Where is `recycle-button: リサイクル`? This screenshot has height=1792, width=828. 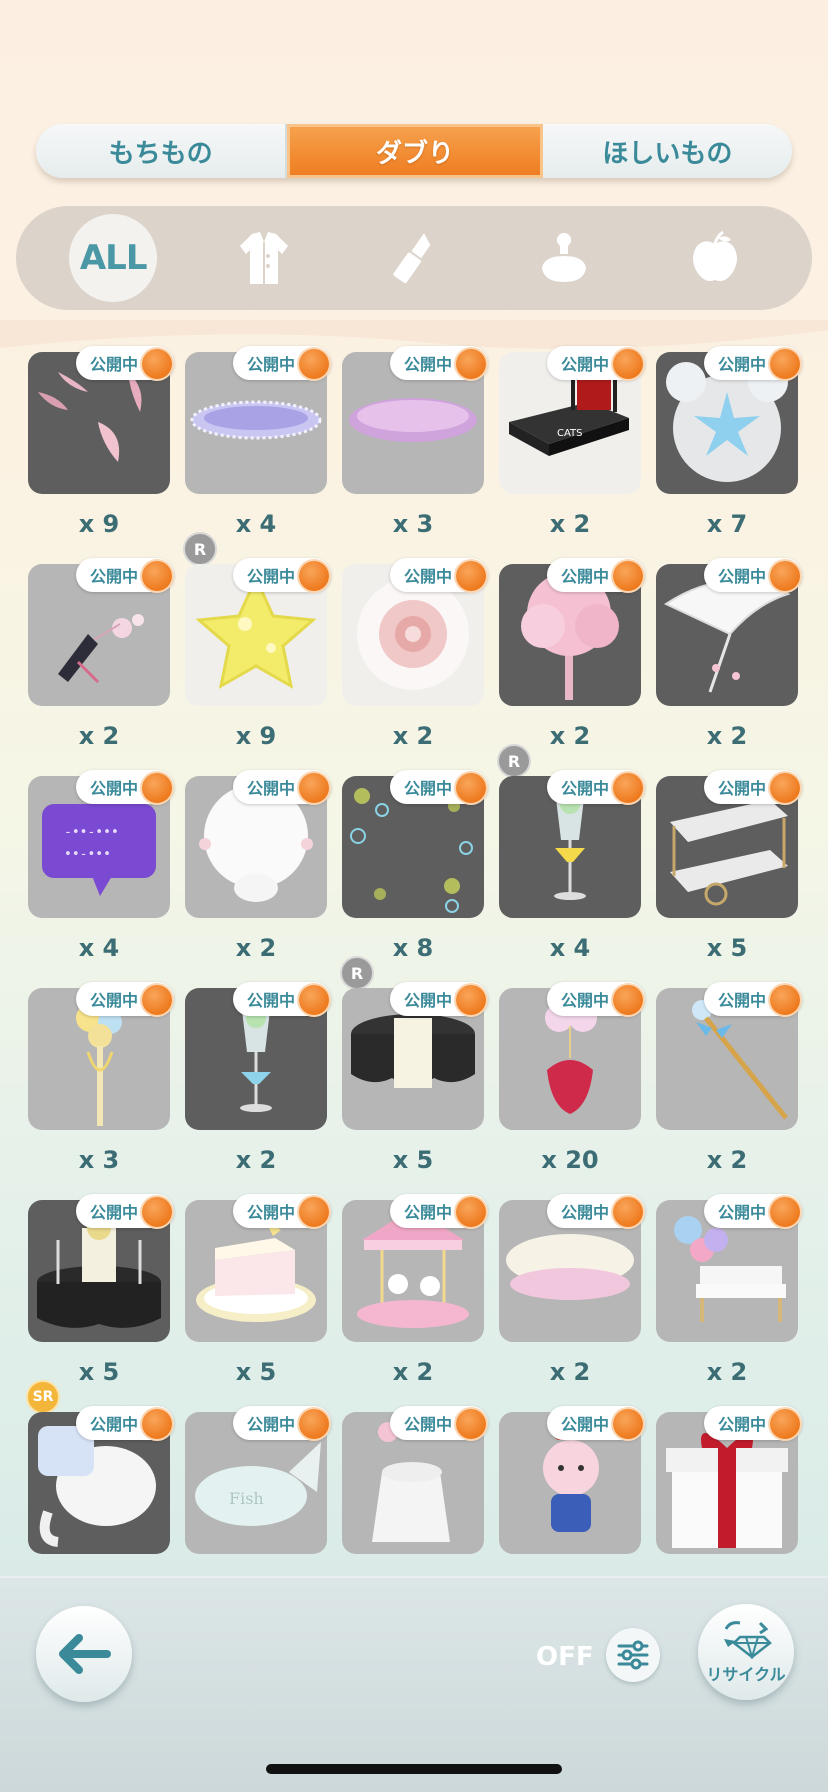
recycle-button: リサイクル is located at coordinates (746, 1652).